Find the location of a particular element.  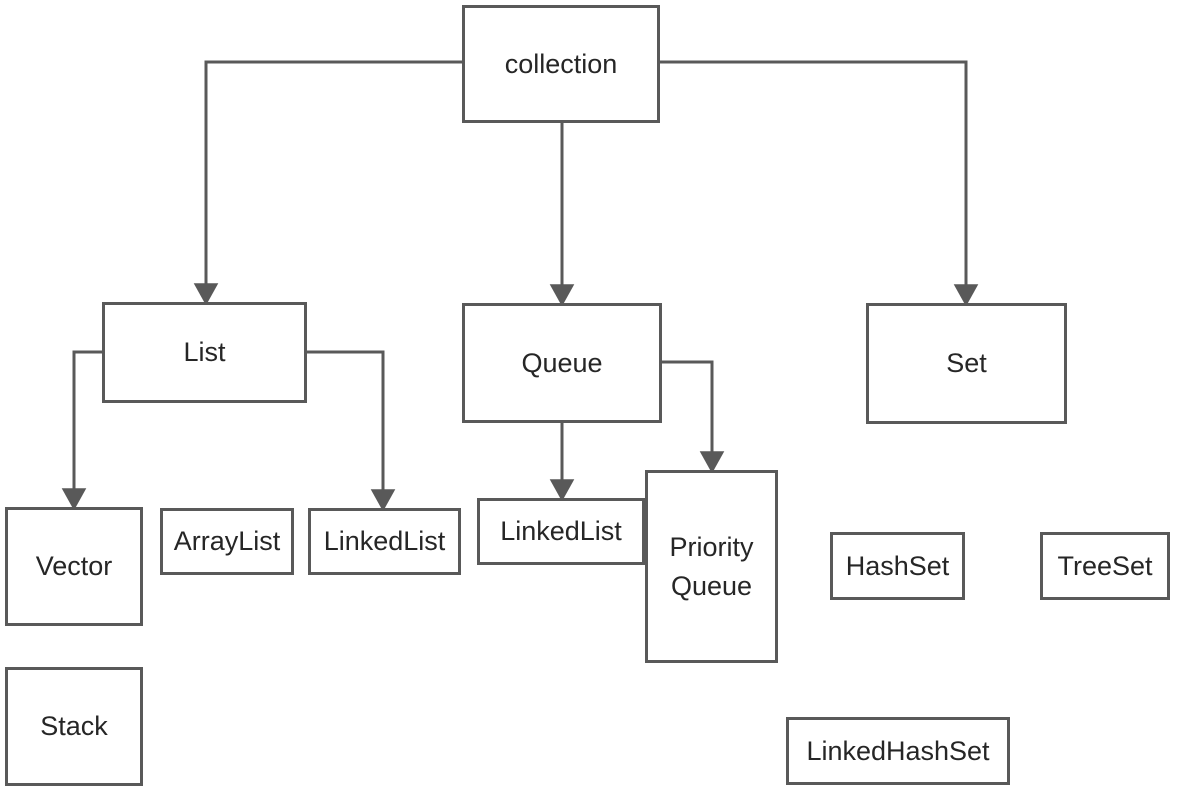

node-list: List is located at coordinates (204, 352).